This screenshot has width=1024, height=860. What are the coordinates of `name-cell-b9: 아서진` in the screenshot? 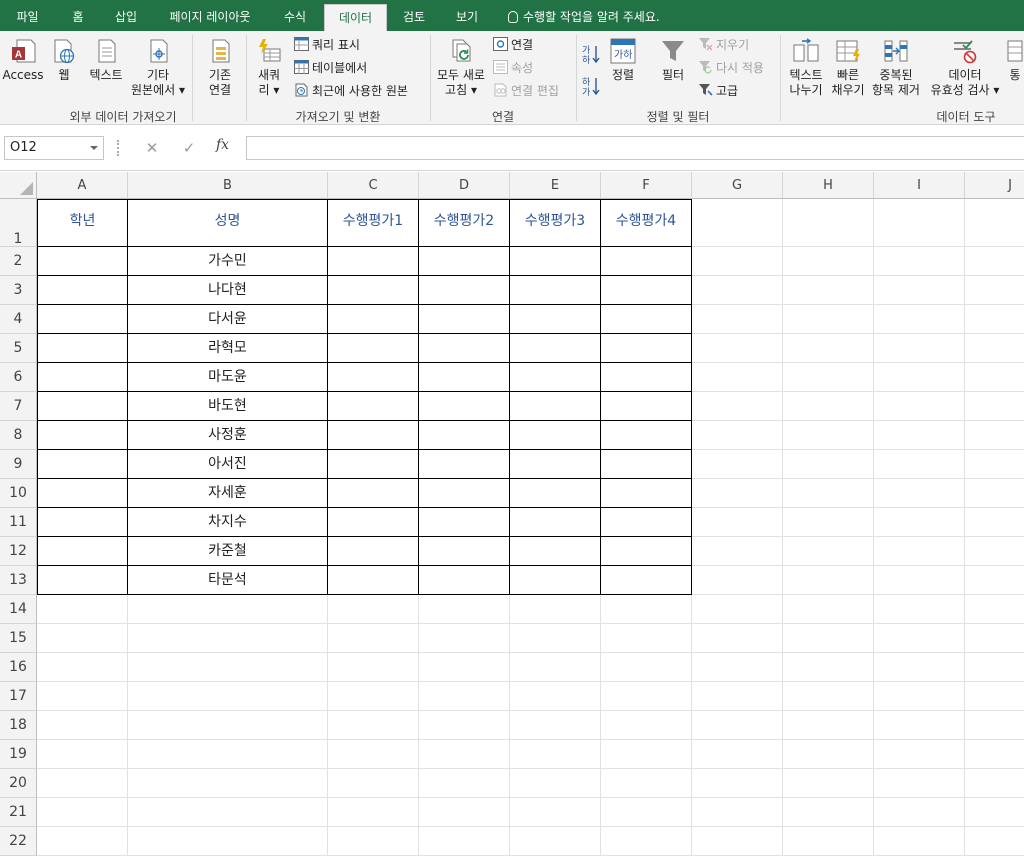 It's located at (228, 464).